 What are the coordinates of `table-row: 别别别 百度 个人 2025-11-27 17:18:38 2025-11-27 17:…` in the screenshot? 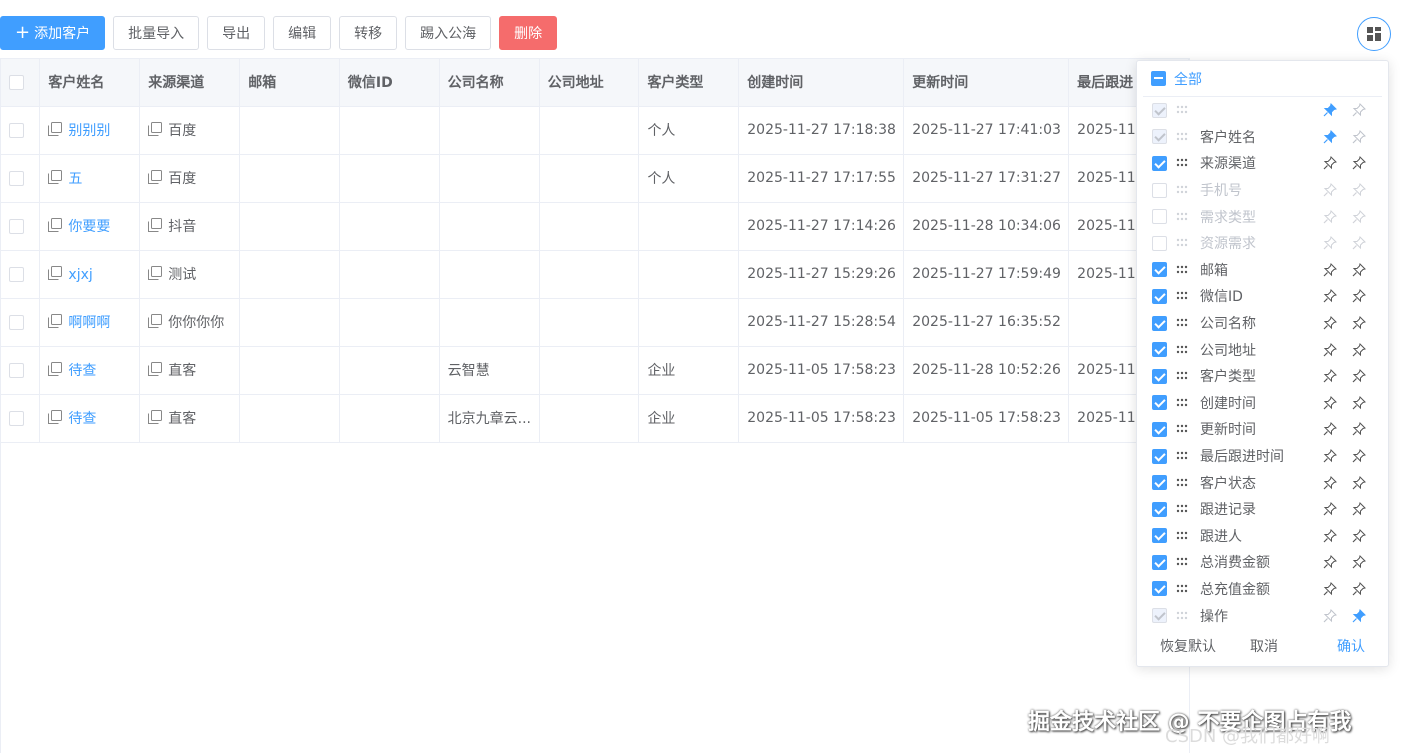 It's located at (595, 130).